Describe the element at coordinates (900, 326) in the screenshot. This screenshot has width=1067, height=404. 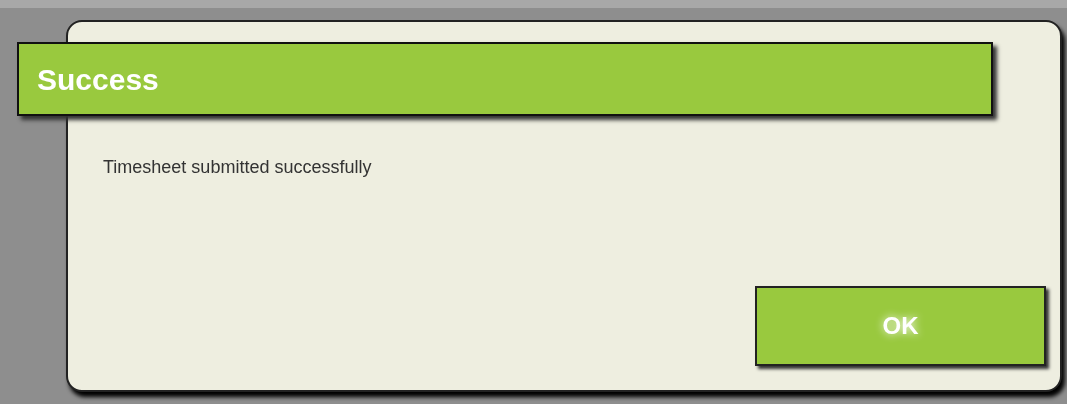
I see `ok-button: OK` at that location.